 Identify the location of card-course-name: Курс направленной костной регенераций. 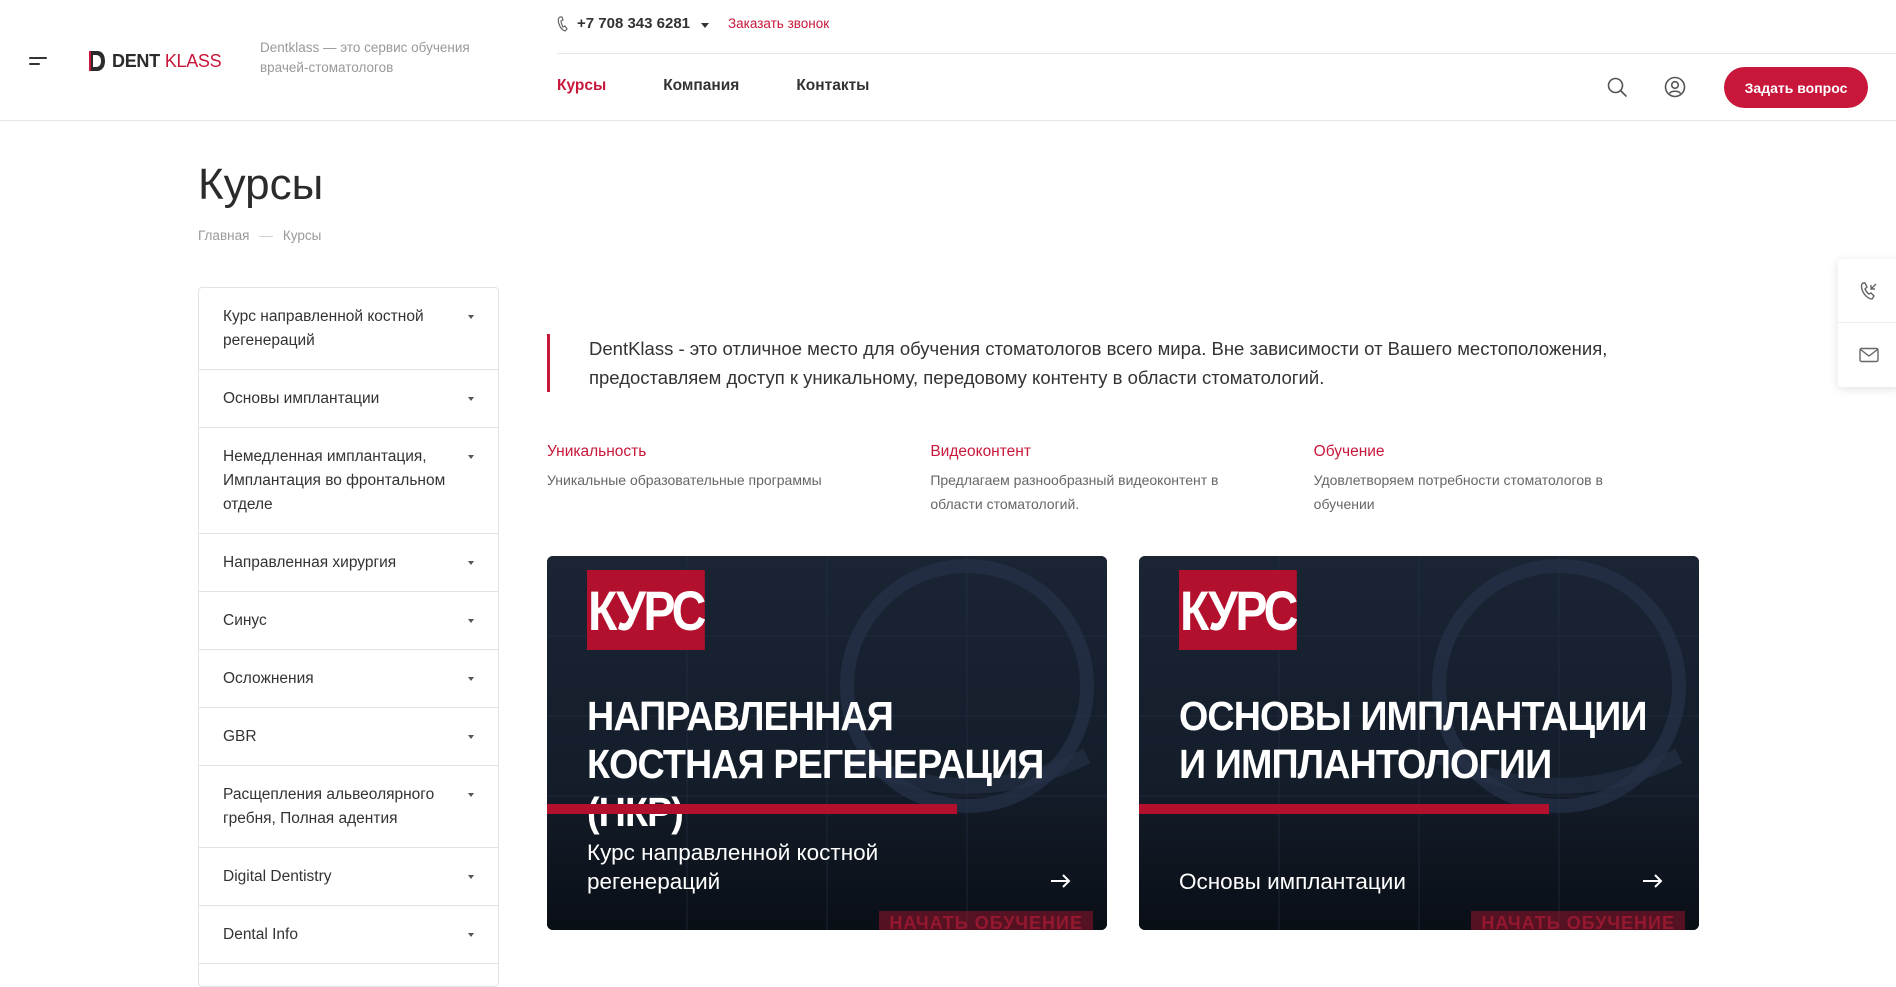
(733, 867).